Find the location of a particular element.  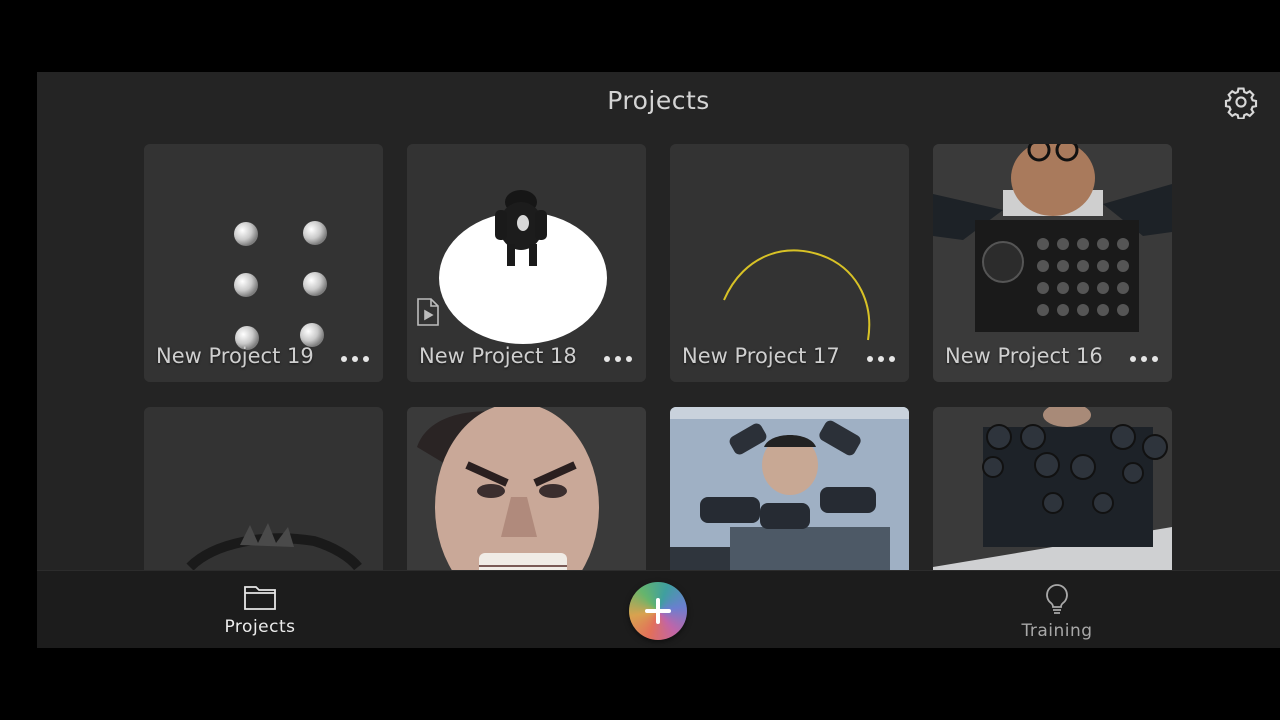

project-name: New Project 16 is located at coordinates (1024, 356).